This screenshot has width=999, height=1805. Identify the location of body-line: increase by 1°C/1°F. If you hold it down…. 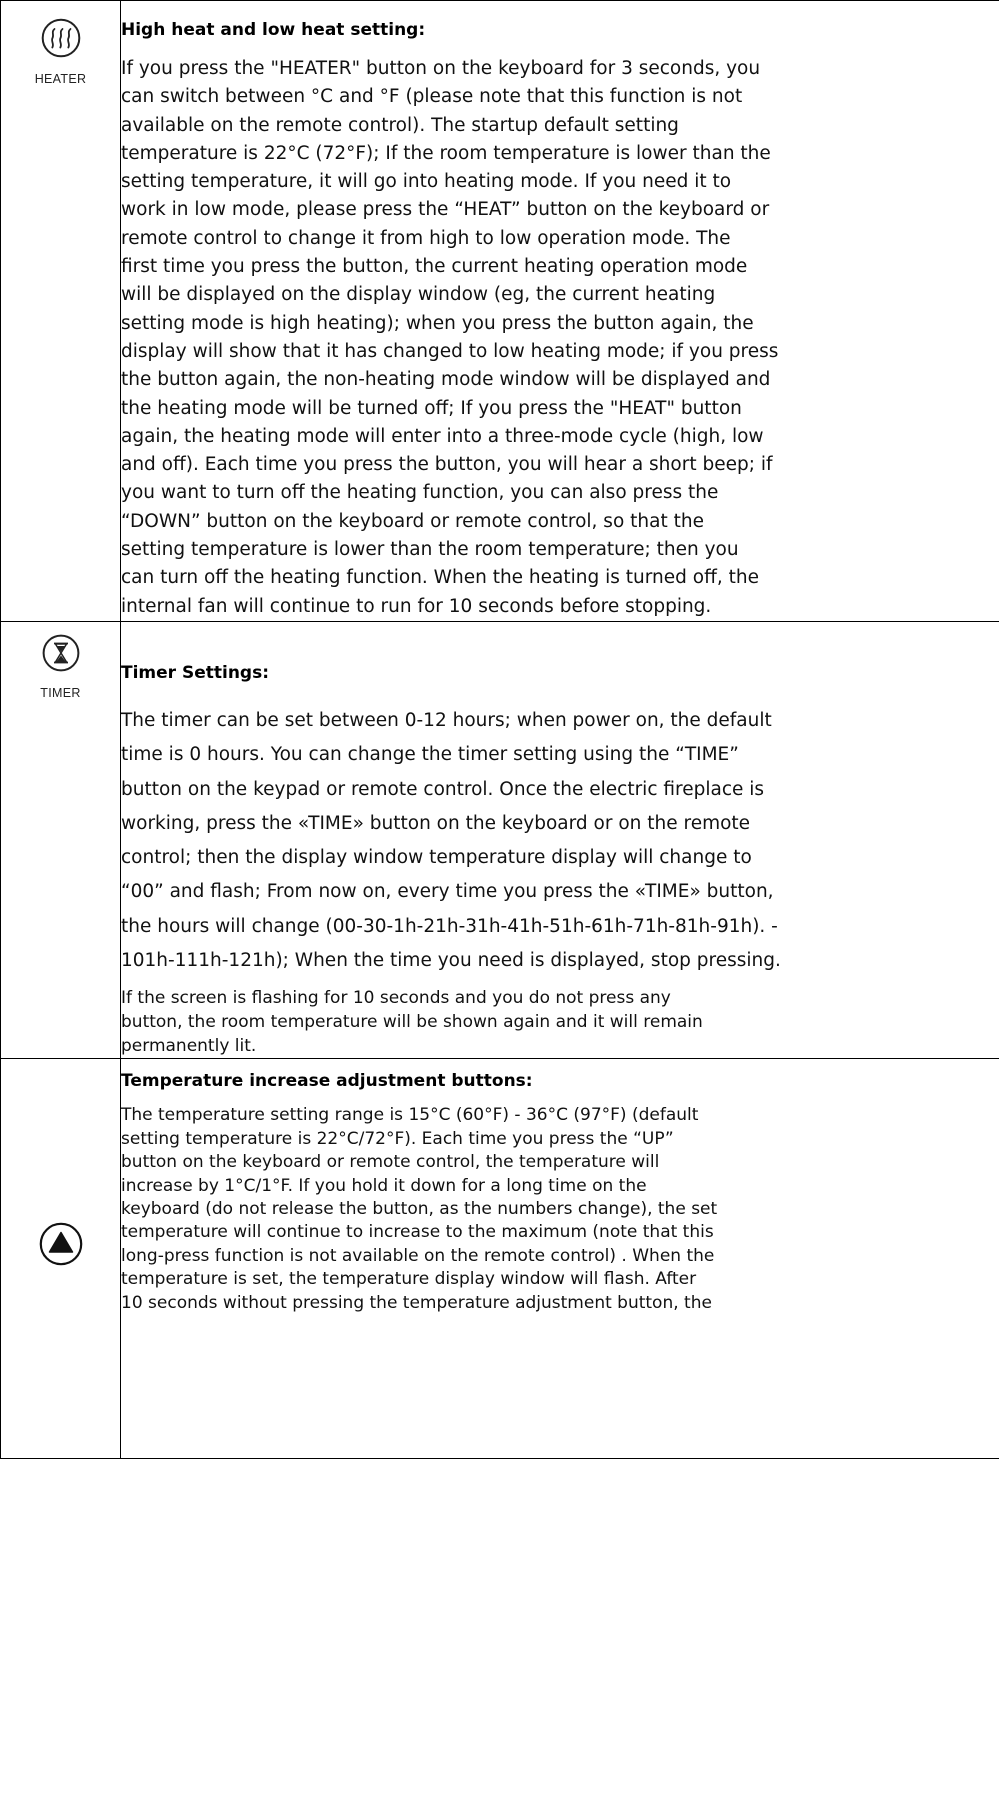
(384, 1185).